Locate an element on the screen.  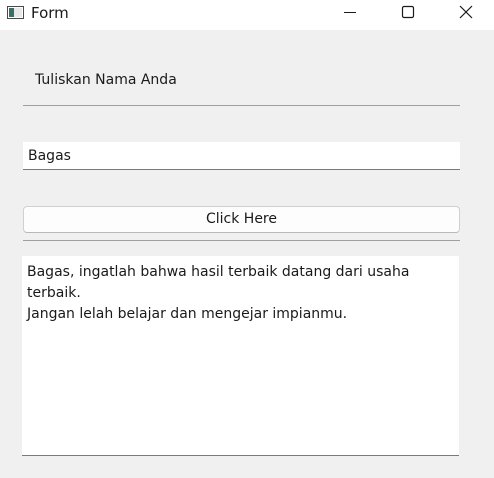
title-bar: Form is located at coordinates (247, 15).